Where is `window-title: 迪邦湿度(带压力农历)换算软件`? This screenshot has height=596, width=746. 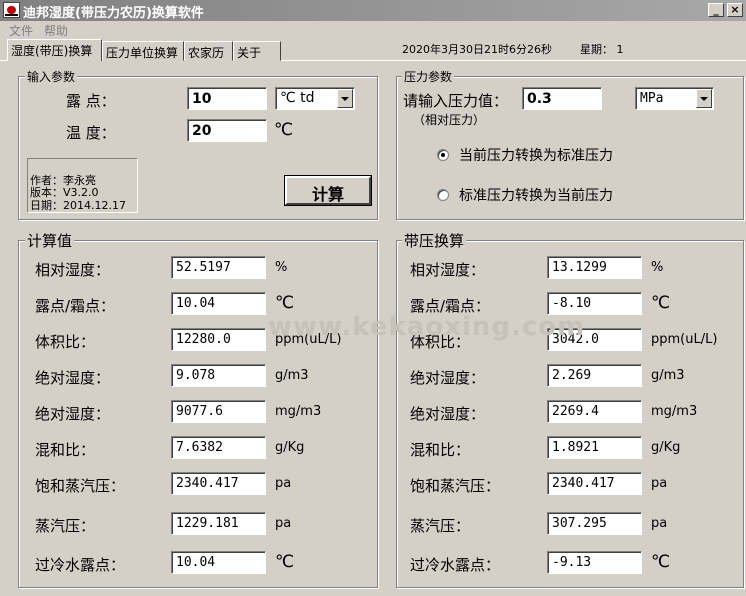 window-title: 迪邦湿度(带压力农历)换算软件 is located at coordinates (113, 13).